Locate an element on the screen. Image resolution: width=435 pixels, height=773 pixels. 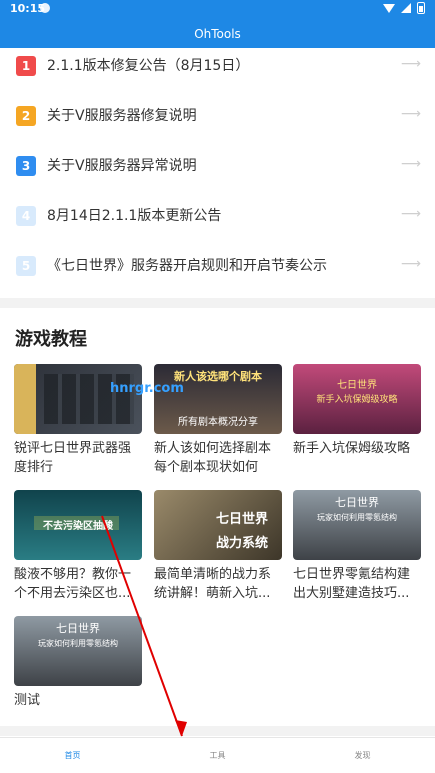
signal-icon is located at coordinates (406, 8).